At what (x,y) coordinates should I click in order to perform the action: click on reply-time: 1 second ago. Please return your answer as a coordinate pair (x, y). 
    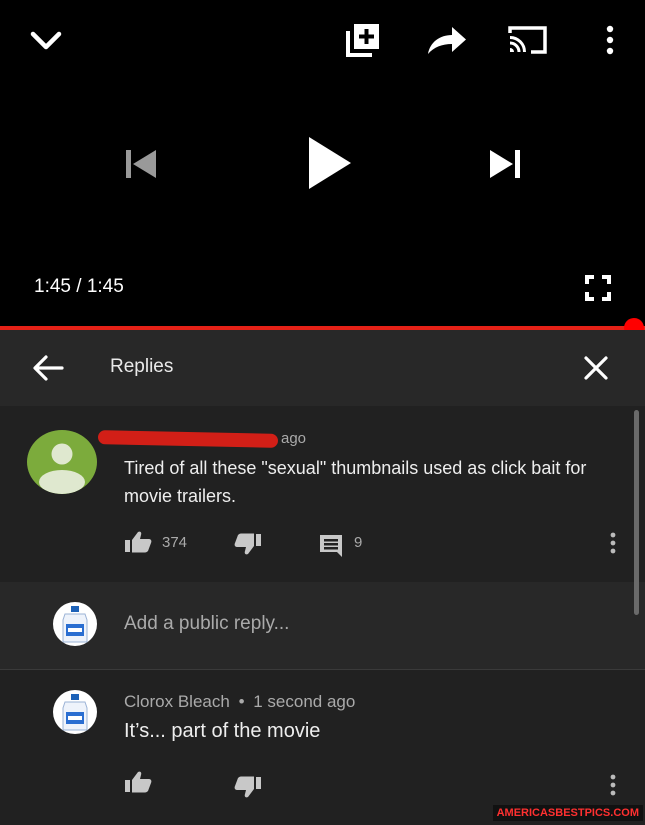
    Looking at the image, I should click on (304, 701).